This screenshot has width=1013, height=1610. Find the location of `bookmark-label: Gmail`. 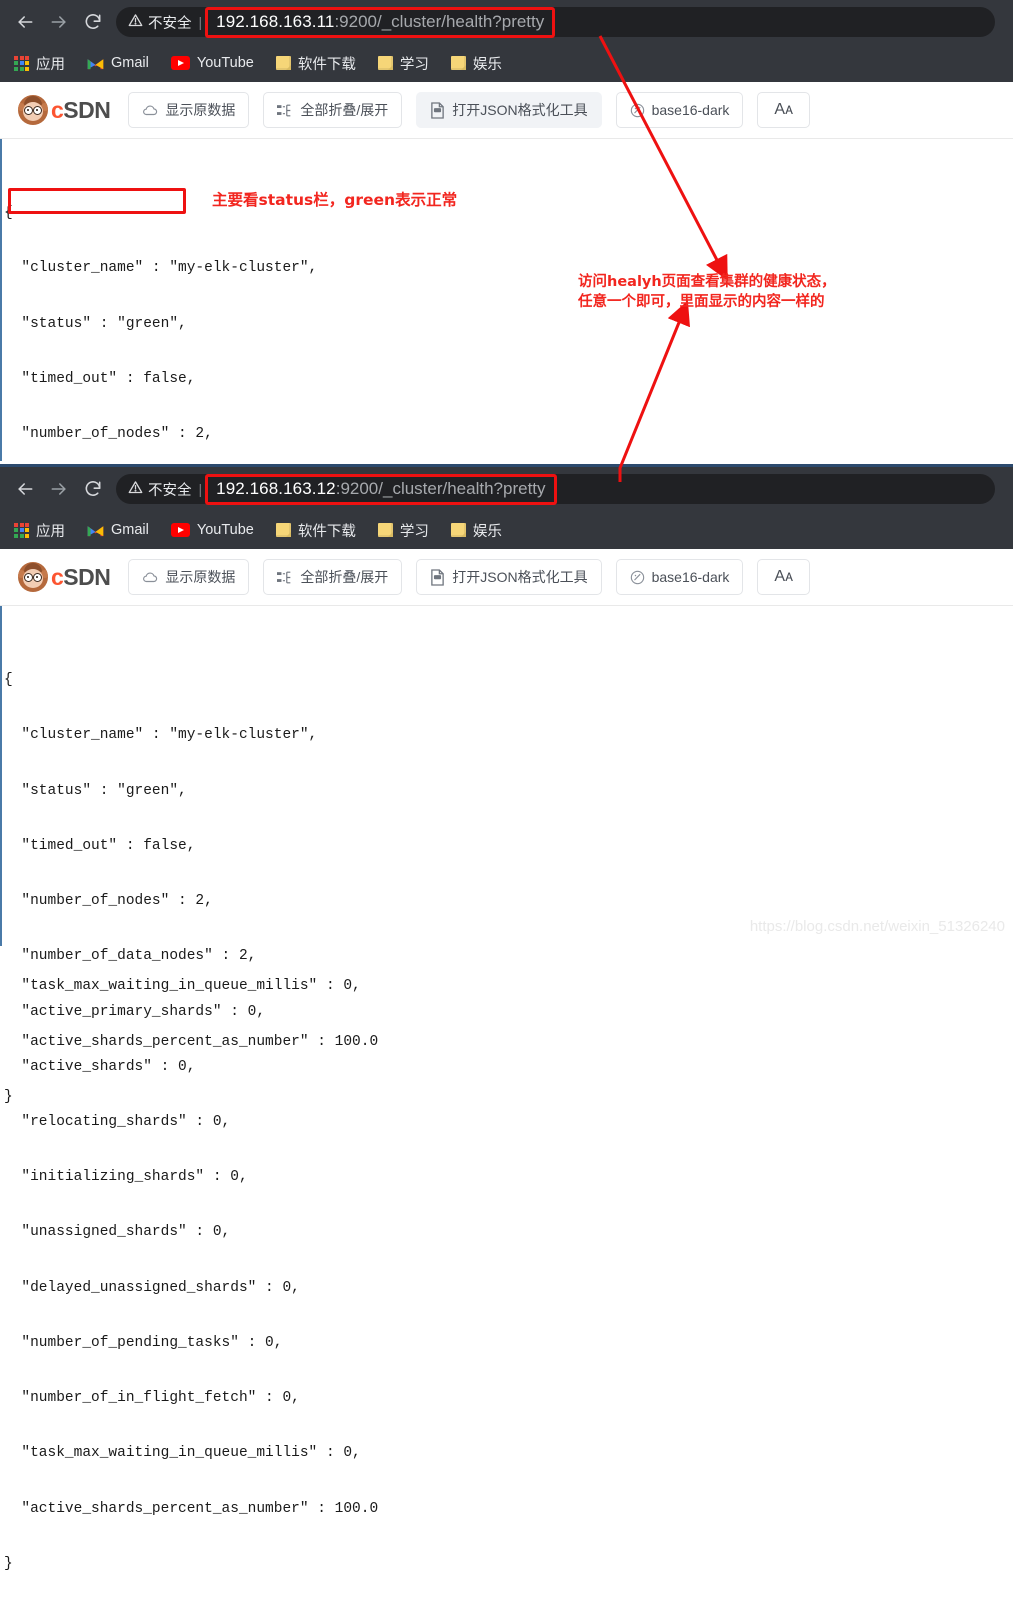

bookmark-label: Gmail is located at coordinates (130, 530).